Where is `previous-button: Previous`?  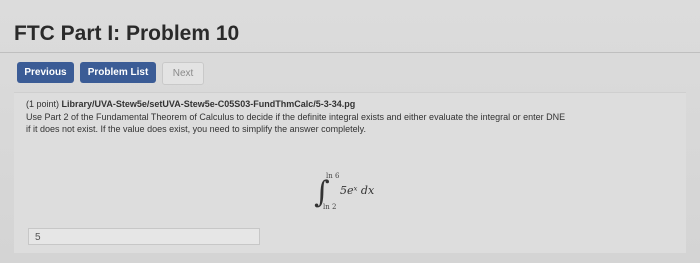
previous-button: Previous is located at coordinates (45, 72).